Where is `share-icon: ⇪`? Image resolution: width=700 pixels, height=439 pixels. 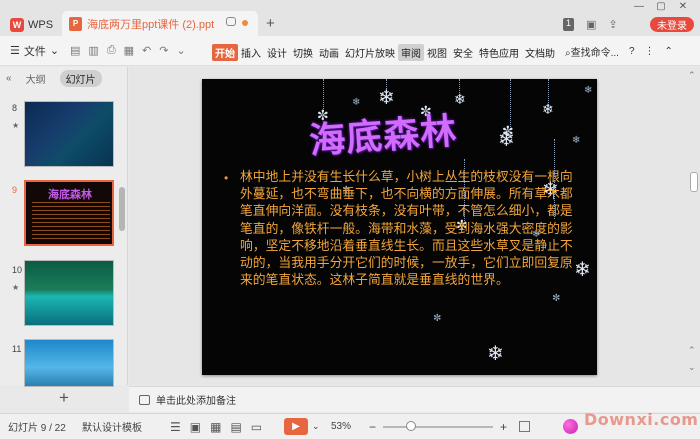
share-icon: ⇪ is located at coordinates (612, 24).